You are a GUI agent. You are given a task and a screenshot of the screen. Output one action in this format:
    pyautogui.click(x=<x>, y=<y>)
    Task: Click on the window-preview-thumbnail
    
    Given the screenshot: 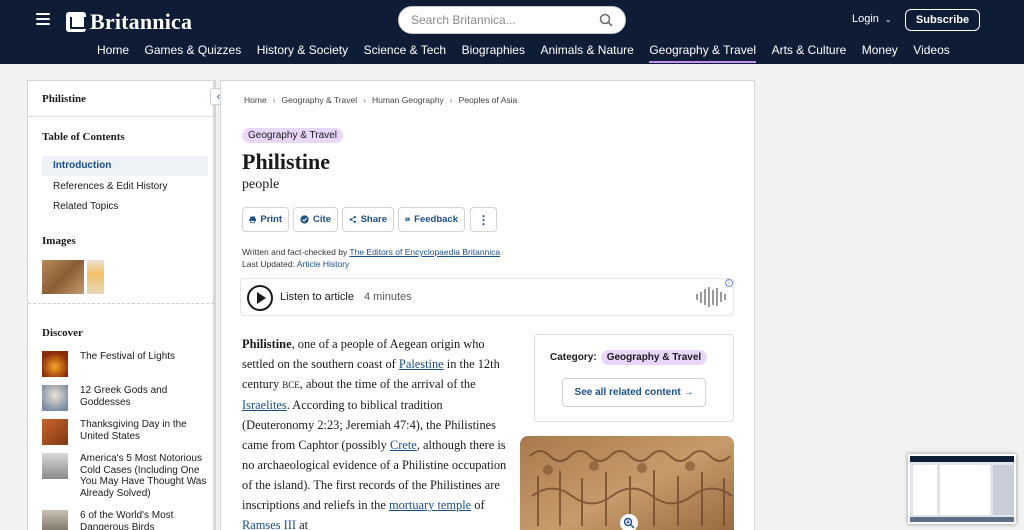 What is the action you would take?
    pyautogui.click(x=962, y=489)
    